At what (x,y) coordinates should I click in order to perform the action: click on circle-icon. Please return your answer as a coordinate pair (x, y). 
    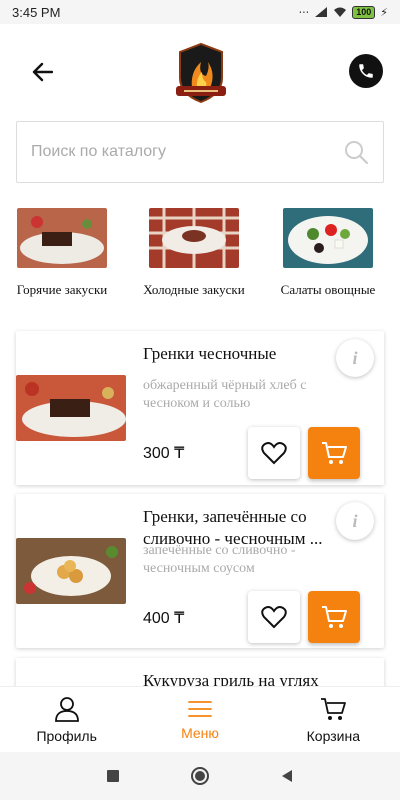
    Looking at the image, I should click on (200, 776).